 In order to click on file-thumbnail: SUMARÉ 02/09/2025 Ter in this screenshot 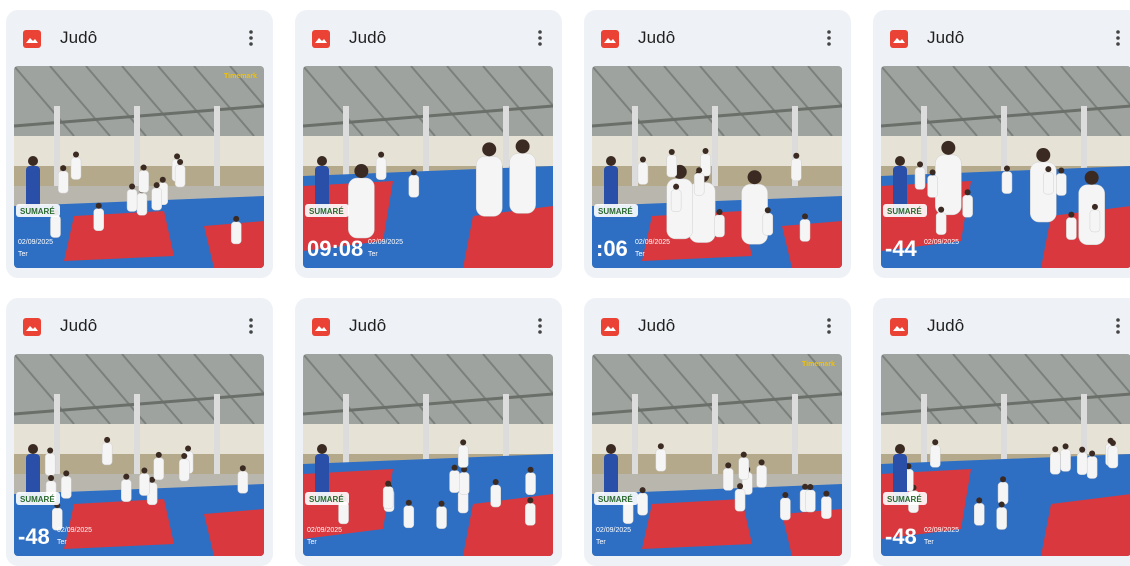, I will do `click(428, 455)`.